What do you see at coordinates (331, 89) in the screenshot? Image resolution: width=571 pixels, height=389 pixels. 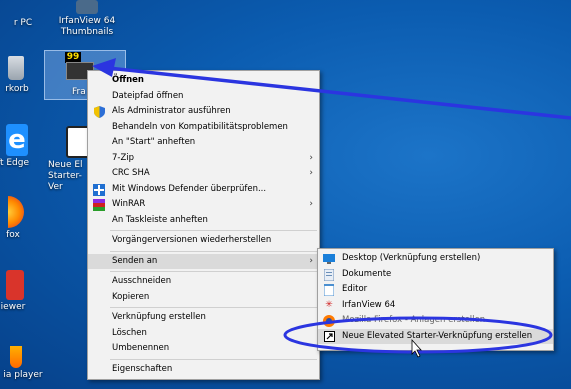 I see `annotation-arrow` at bounding box center [331, 89].